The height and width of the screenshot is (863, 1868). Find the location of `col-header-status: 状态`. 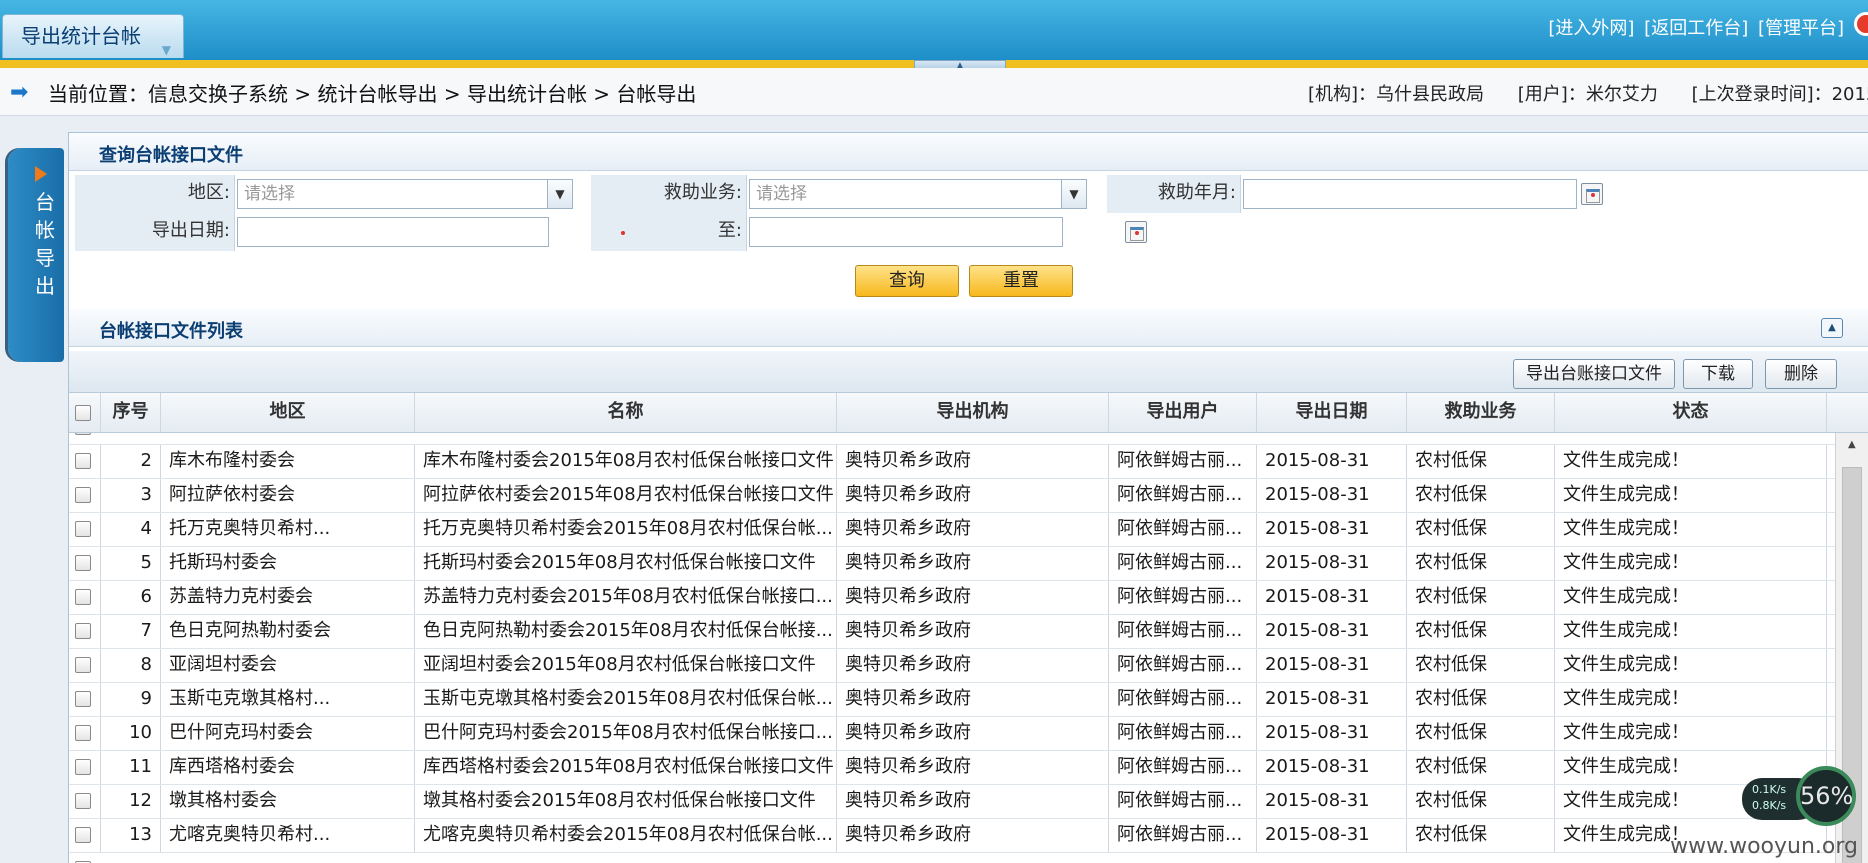

col-header-status: 状态 is located at coordinates (1691, 412).